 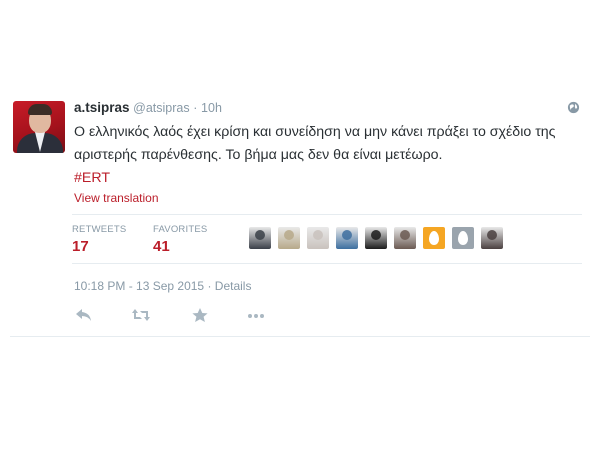 What do you see at coordinates (102, 107) in the screenshot?
I see `display-name: a.tsipras` at bounding box center [102, 107].